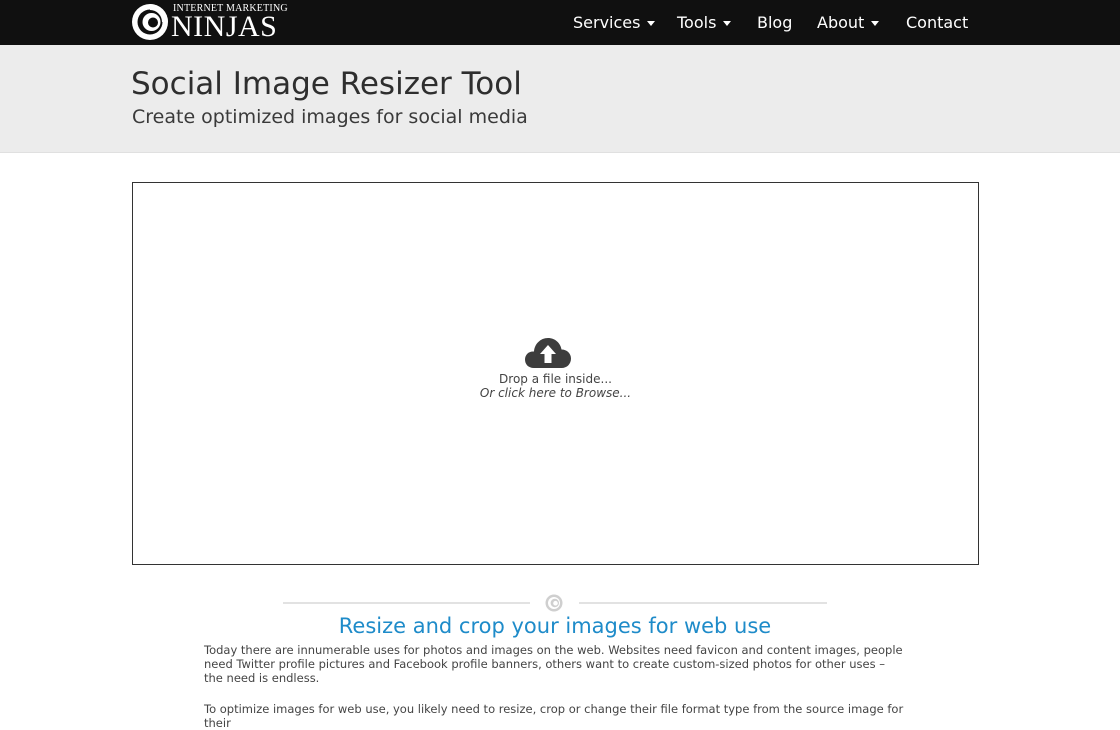  Describe the element at coordinates (607, 22) in the screenshot. I see `nav-services-label: Services` at that location.